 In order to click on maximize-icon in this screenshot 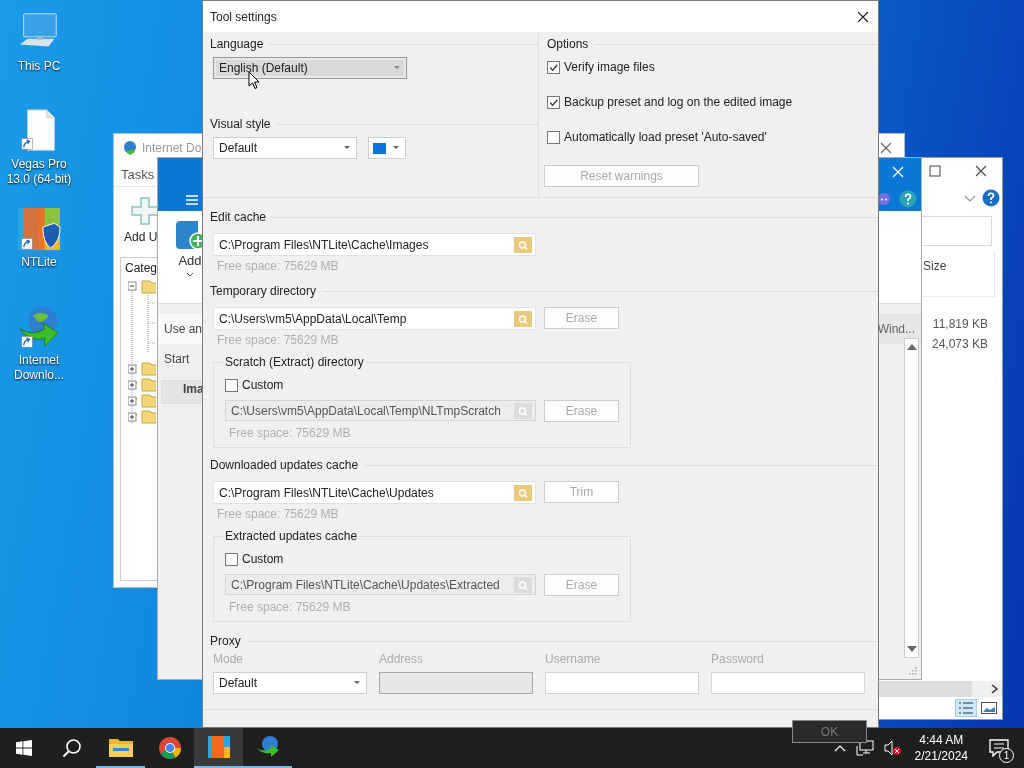, I will do `click(935, 171)`.